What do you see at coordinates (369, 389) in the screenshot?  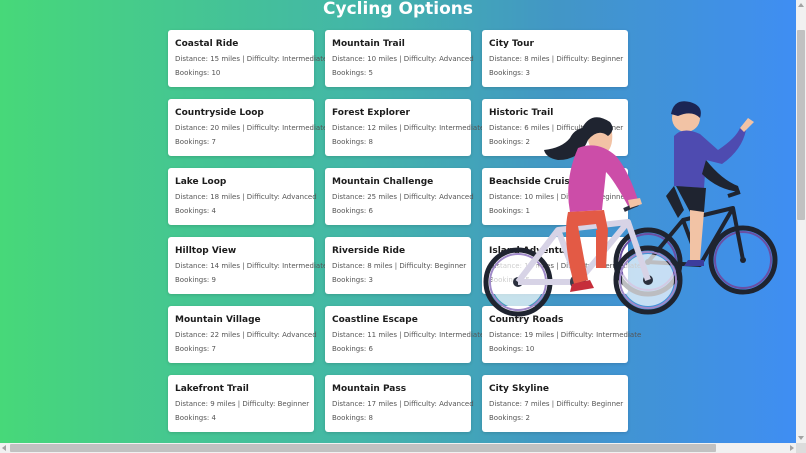 I see `option-name: Mountain Pass` at bounding box center [369, 389].